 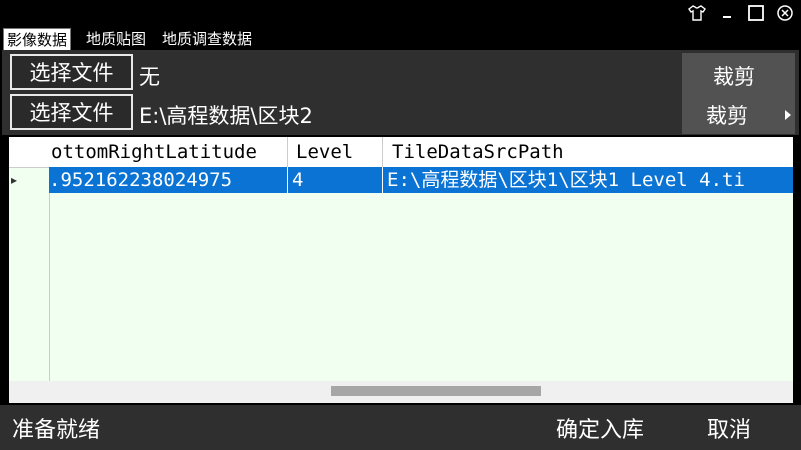 I want to click on row-selected-indicator: ▸, so click(x=14, y=180).